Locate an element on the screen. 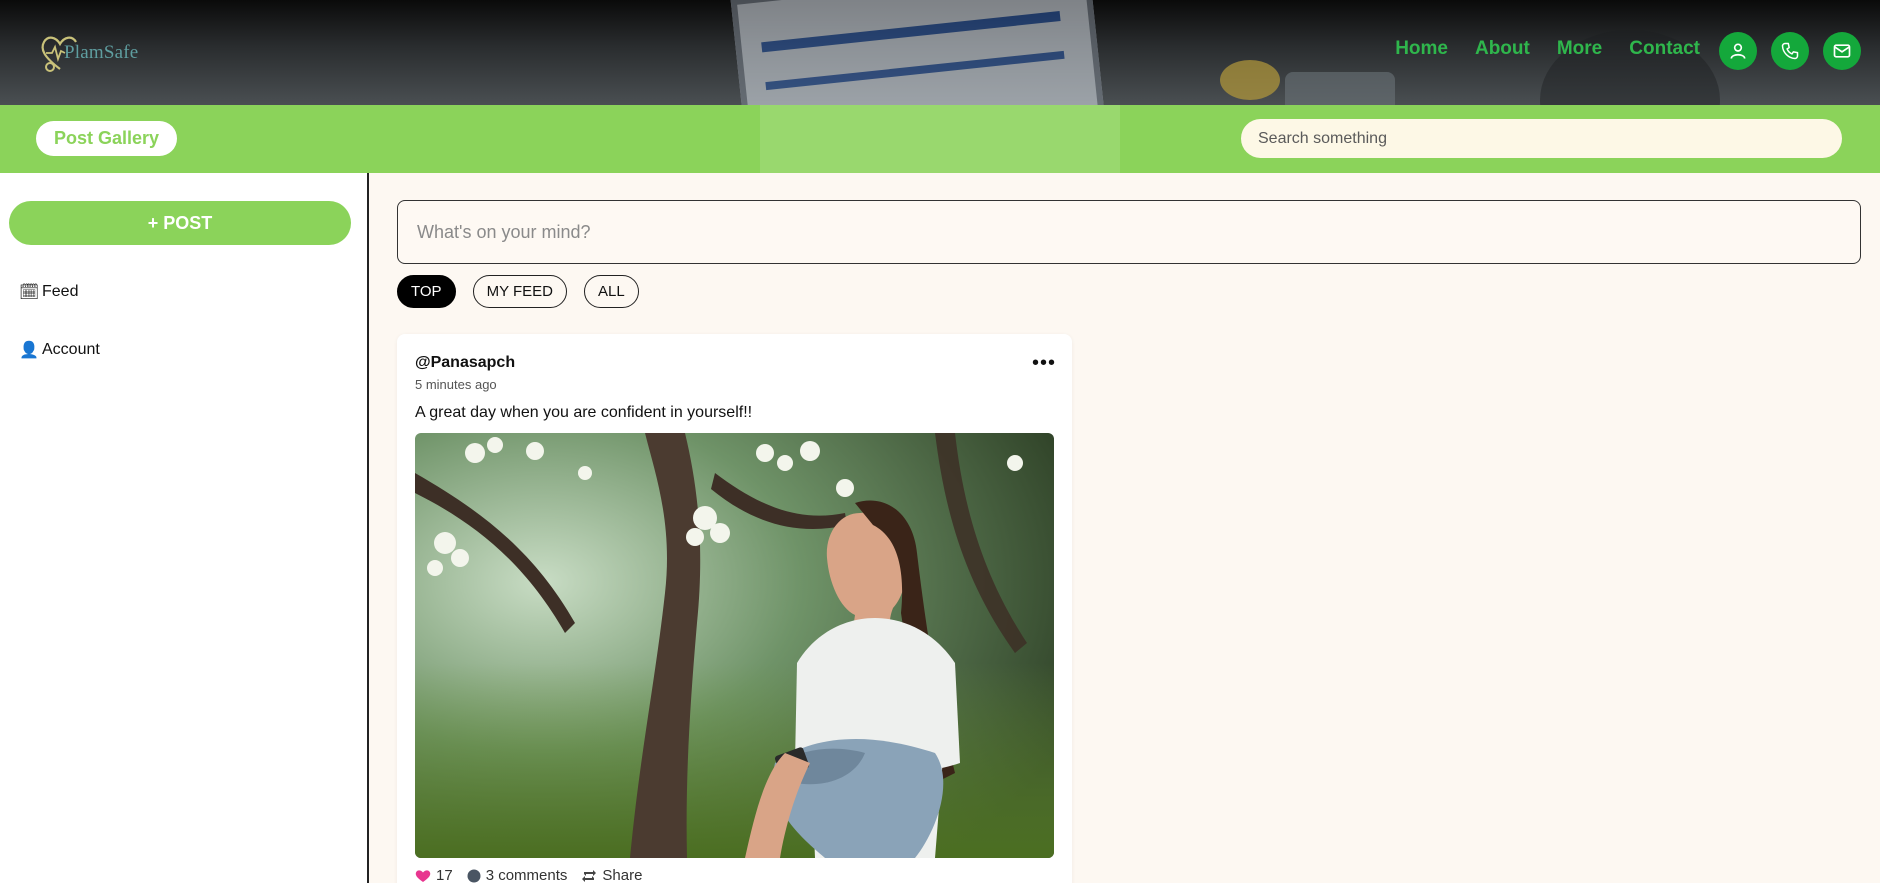 The height and width of the screenshot is (883, 1880). profile-button is located at coordinates (1738, 51).